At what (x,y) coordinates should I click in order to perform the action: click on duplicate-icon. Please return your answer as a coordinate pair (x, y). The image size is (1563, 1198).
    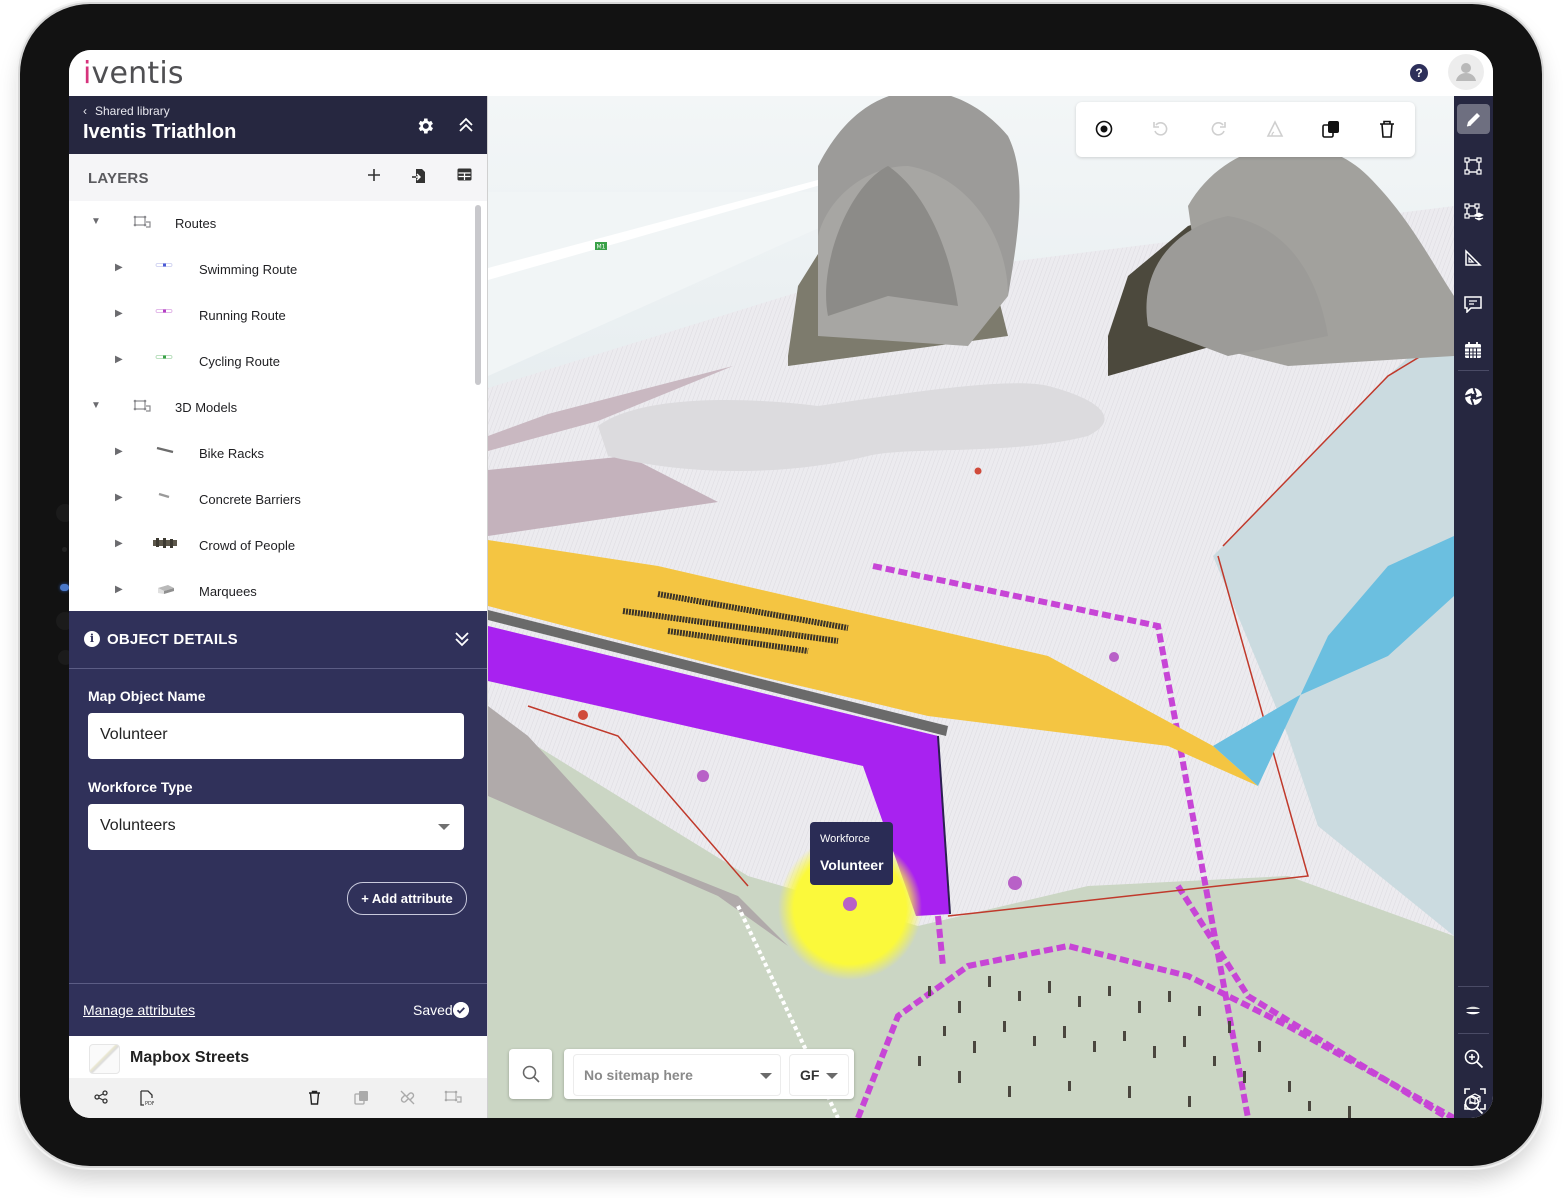
    Looking at the image, I should click on (1331, 129).